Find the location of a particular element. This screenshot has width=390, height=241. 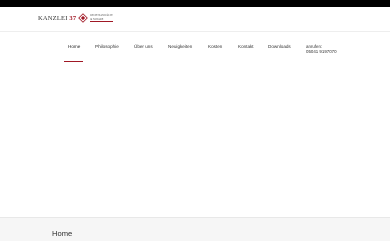

logo-wordmark-text: KANZLEI is located at coordinates (53, 18).